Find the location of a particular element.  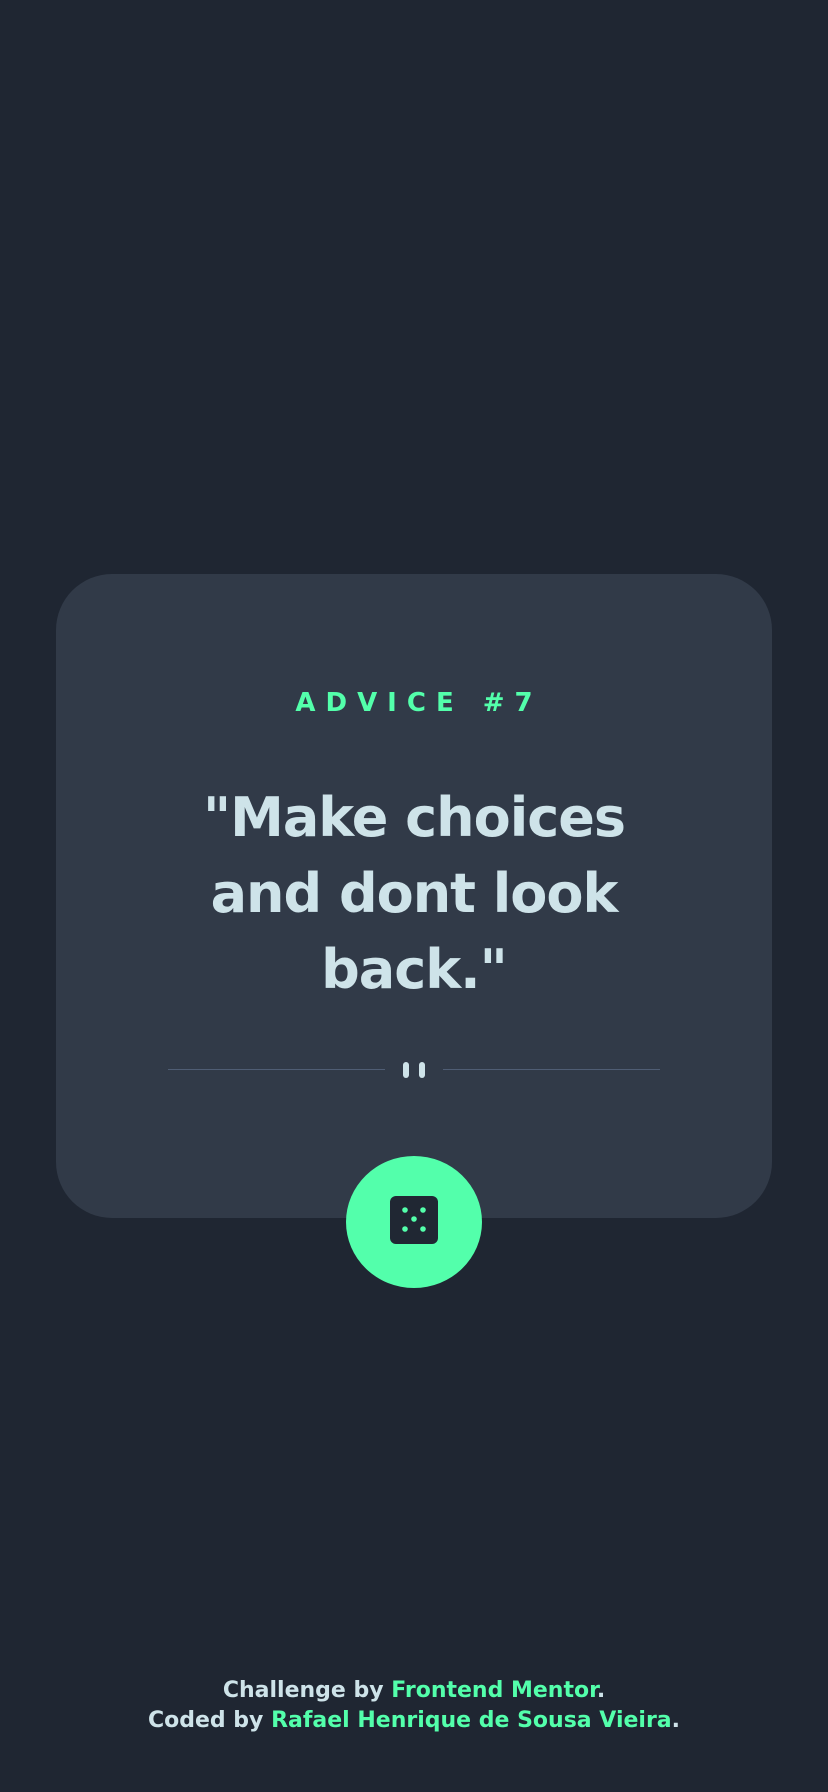

challenge-prefix: Challenge by is located at coordinates (307, 1690).